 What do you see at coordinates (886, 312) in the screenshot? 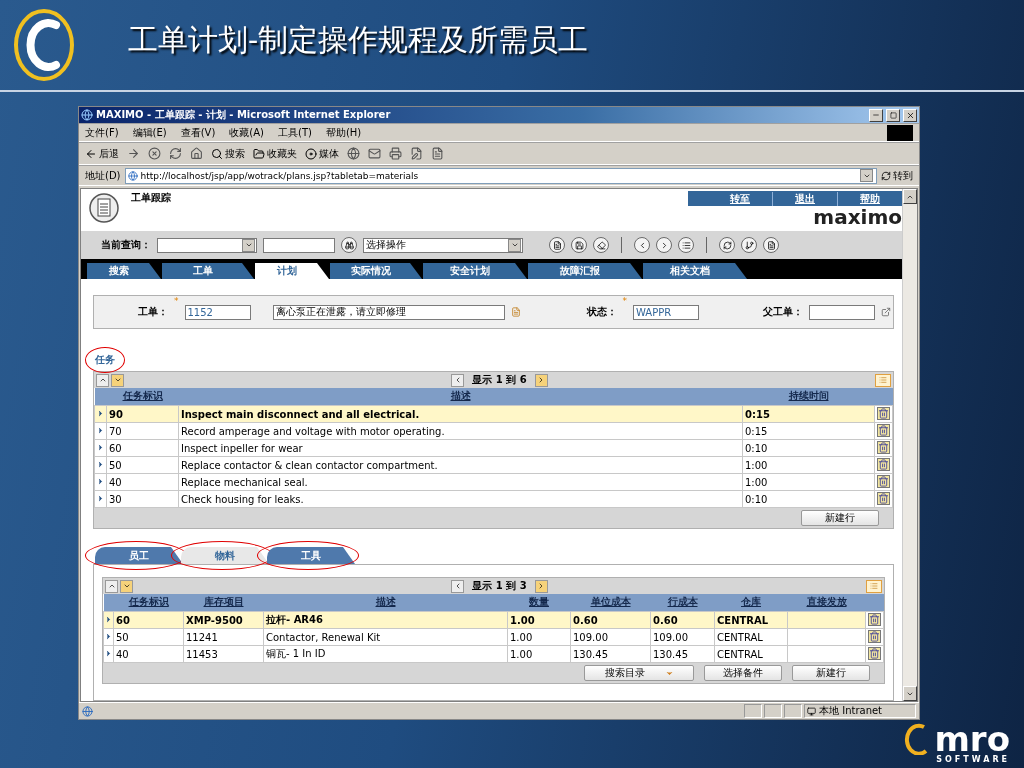
I see `detail-link-icon` at bounding box center [886, 312].